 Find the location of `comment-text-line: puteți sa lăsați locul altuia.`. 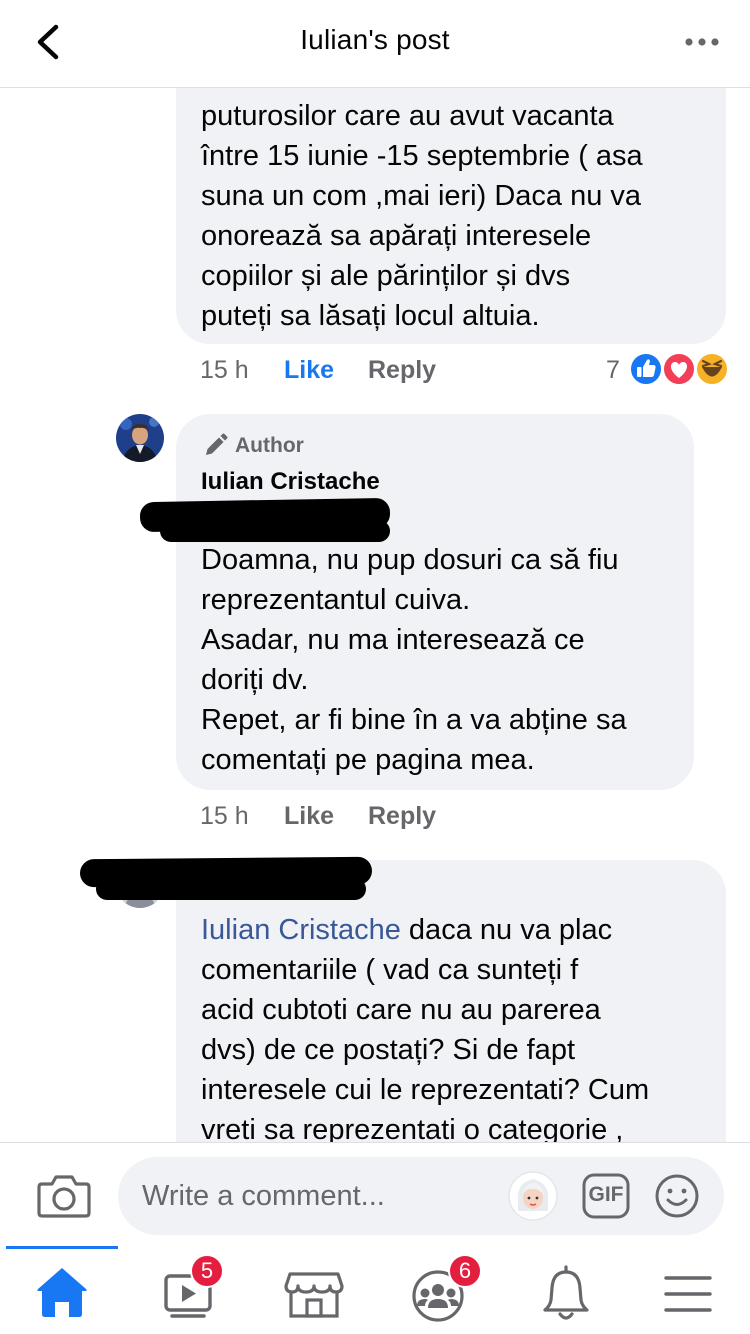

comment-text-line: puteți sa lăsați locul altuia. is located at coordinates (370, 316).